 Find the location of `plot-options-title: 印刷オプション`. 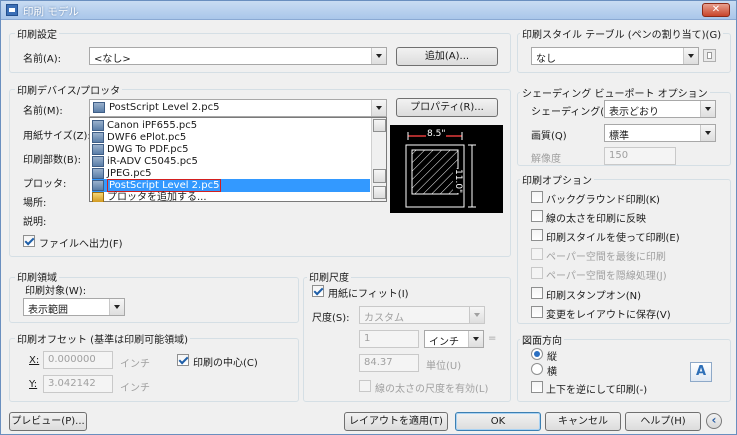

plot-options-title: 印刷オプション is located at coordinates (557, 179).